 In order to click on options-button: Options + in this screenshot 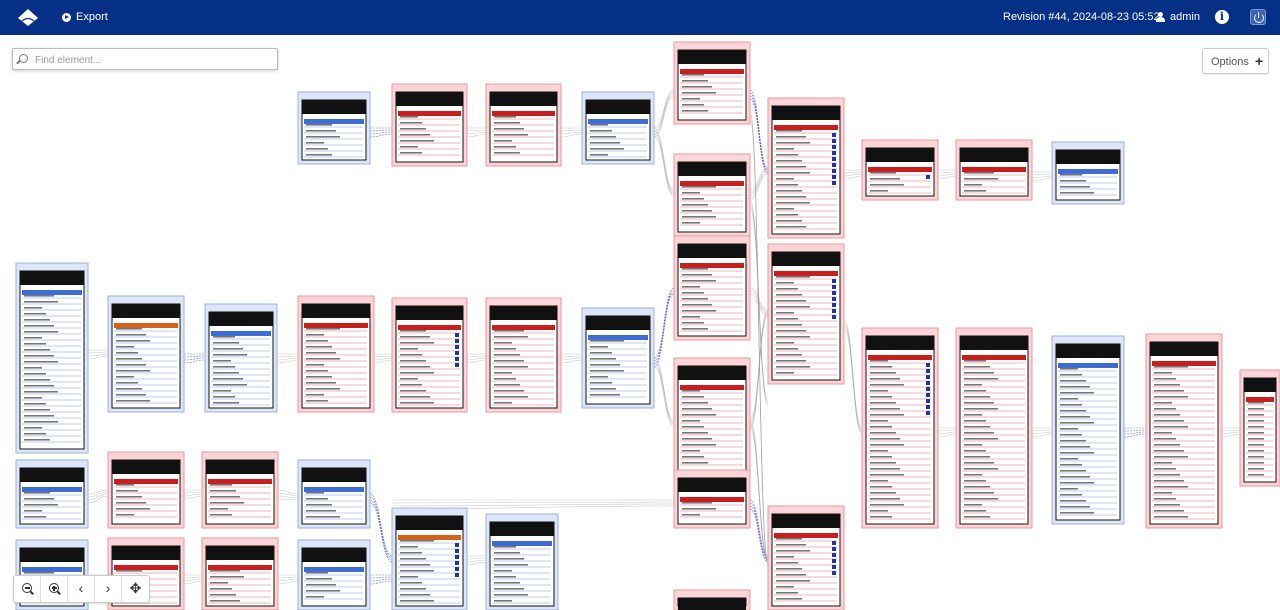, I will do `click(1235, 61)`.